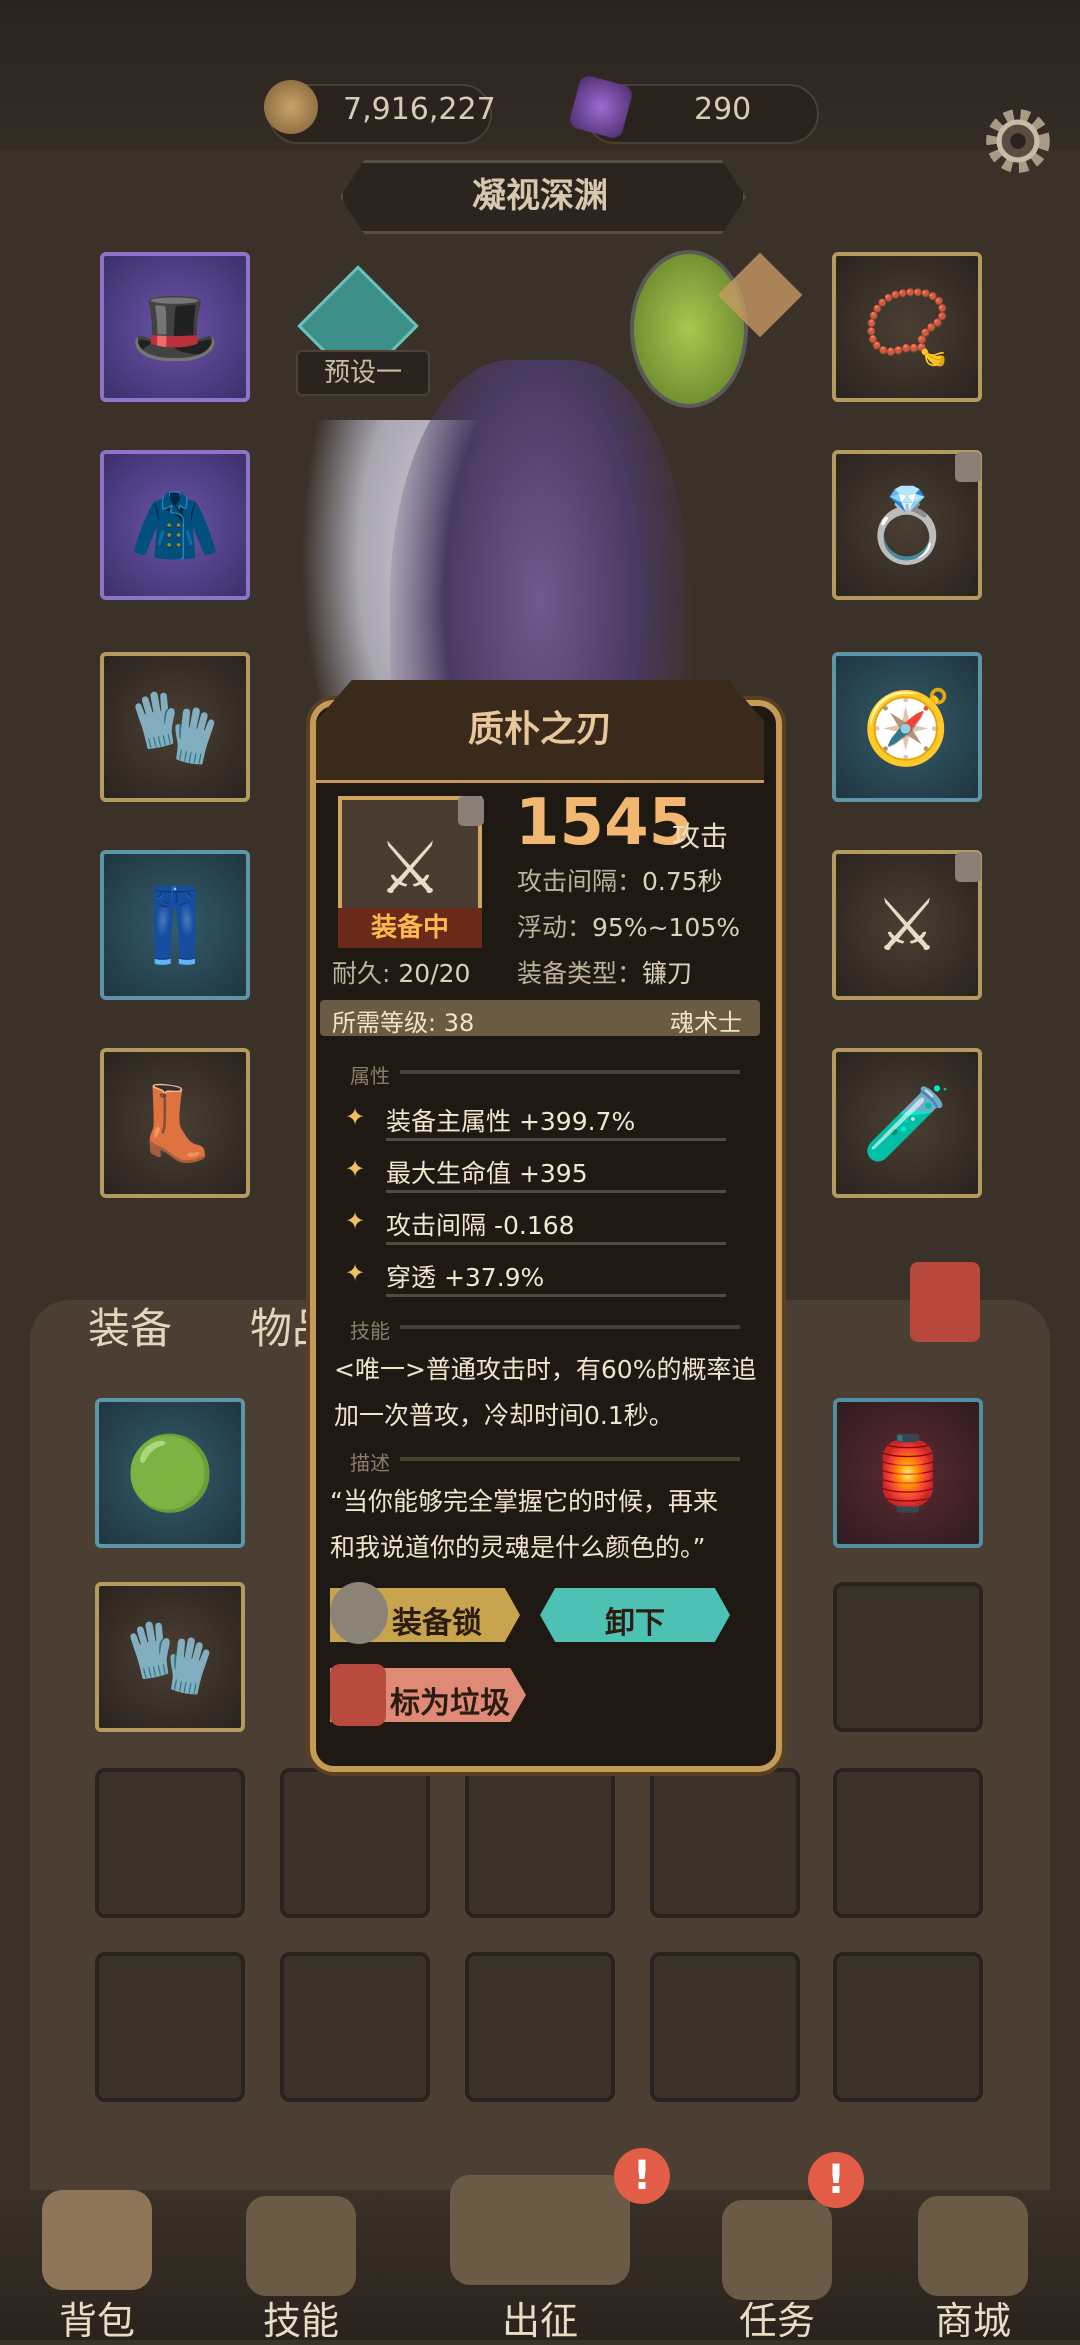 The width and height of the screenshot is (1080, 2345). I want to click on section-description: 描述, so click(370, 1463).